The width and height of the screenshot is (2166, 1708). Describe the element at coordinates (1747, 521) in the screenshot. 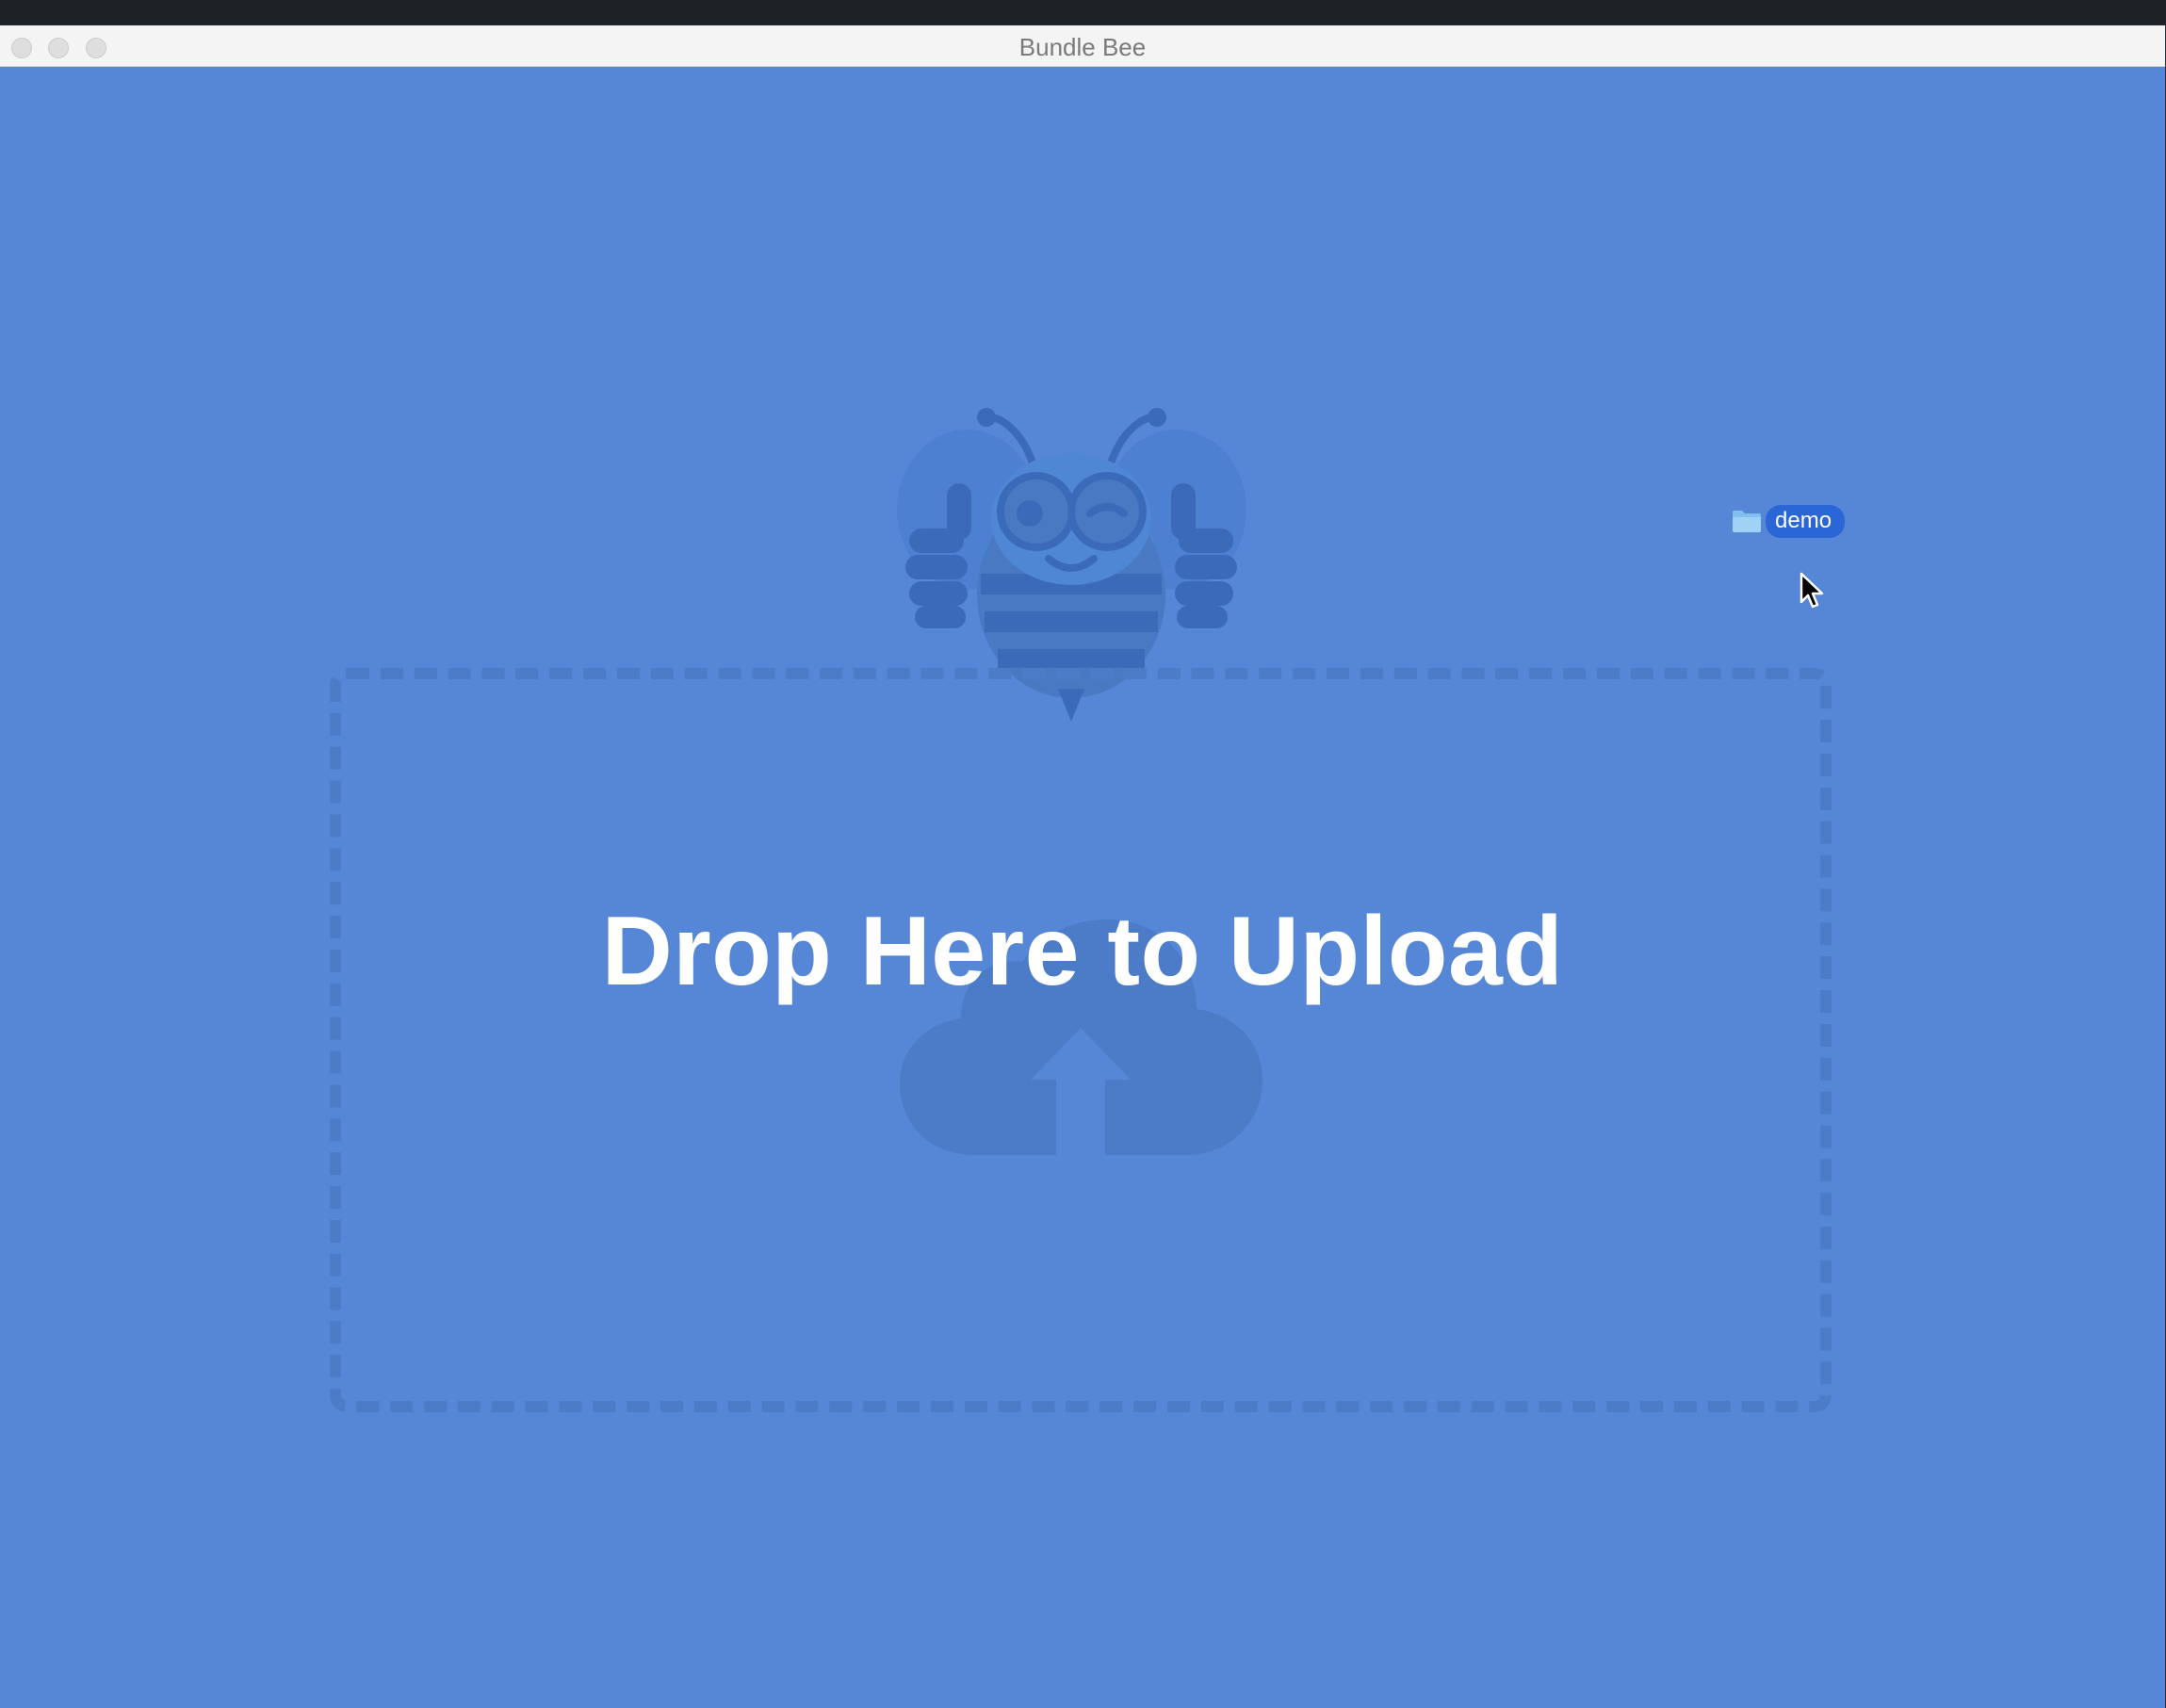

I see `folder-icon` at that location.